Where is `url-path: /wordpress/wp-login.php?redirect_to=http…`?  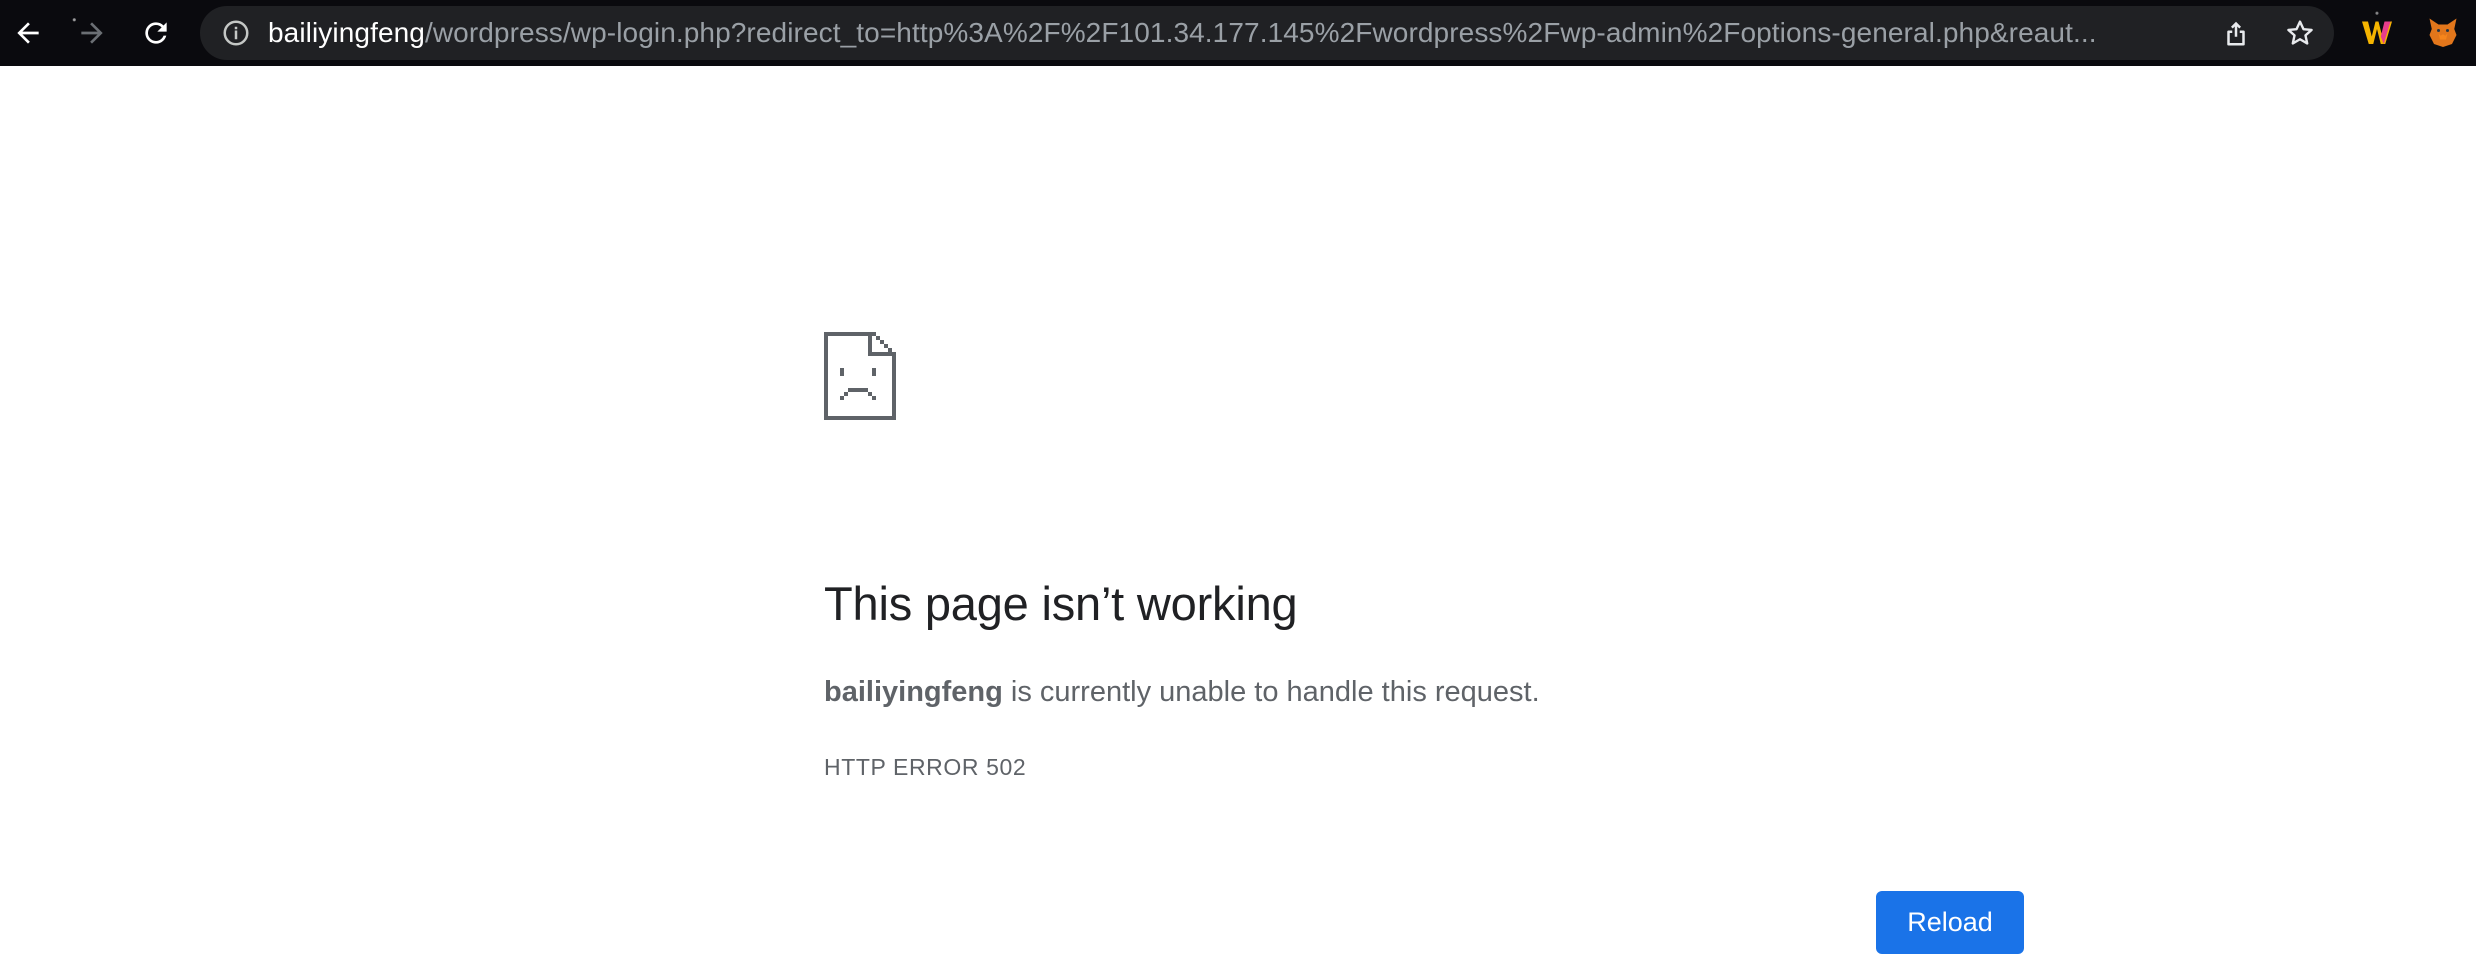
url-path: /wordpress/wp-login.php?redirect_to=http… is located at coordinates (1260, 32).